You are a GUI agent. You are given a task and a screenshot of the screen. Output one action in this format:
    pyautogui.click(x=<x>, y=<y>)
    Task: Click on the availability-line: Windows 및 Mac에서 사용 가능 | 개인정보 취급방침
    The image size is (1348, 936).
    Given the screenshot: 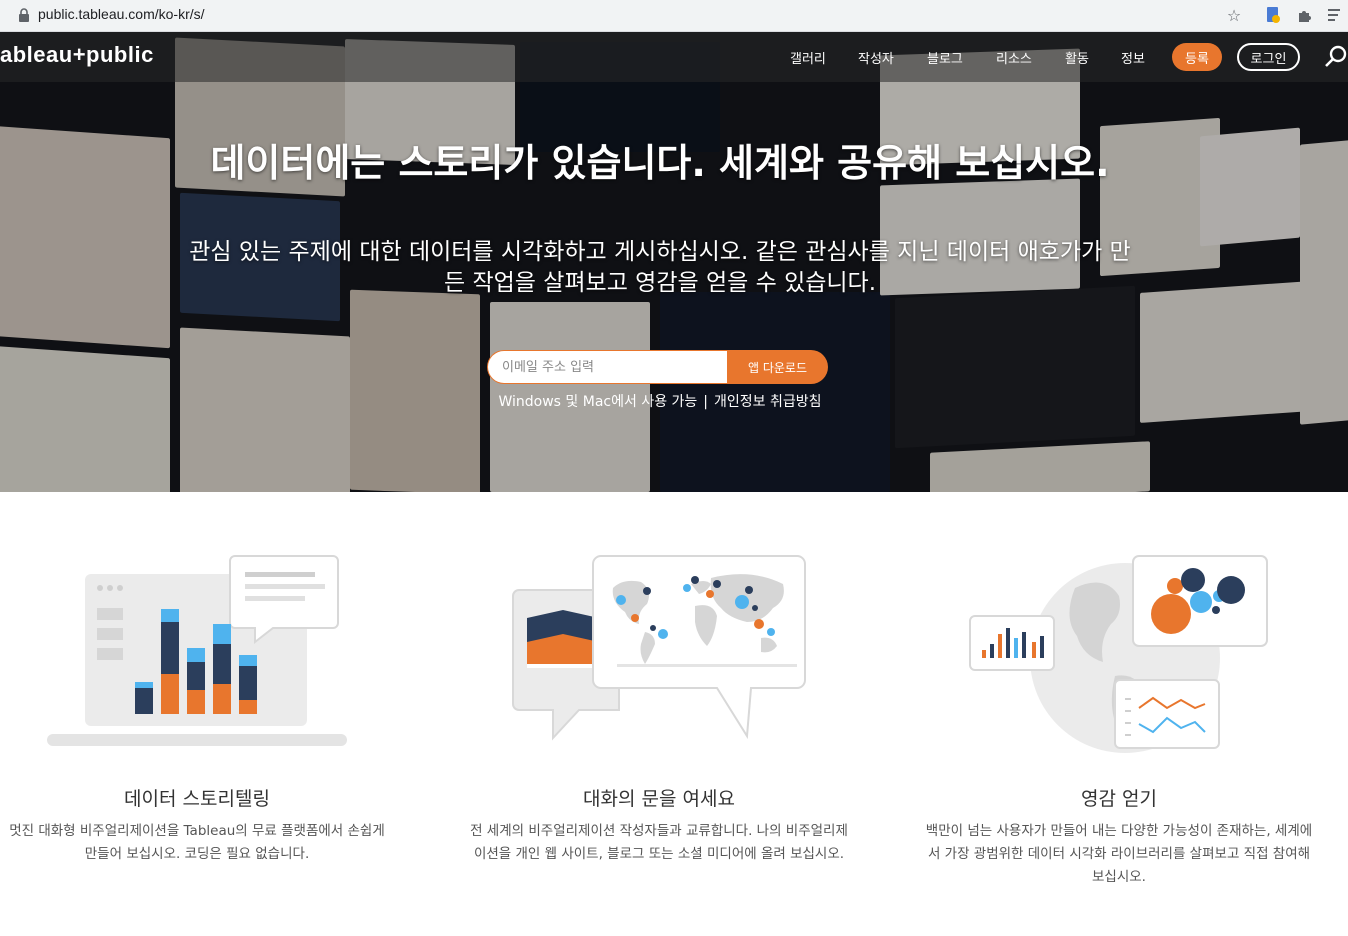 What is the action you would take?
    pyautogui.click(x=660, y=401)
    